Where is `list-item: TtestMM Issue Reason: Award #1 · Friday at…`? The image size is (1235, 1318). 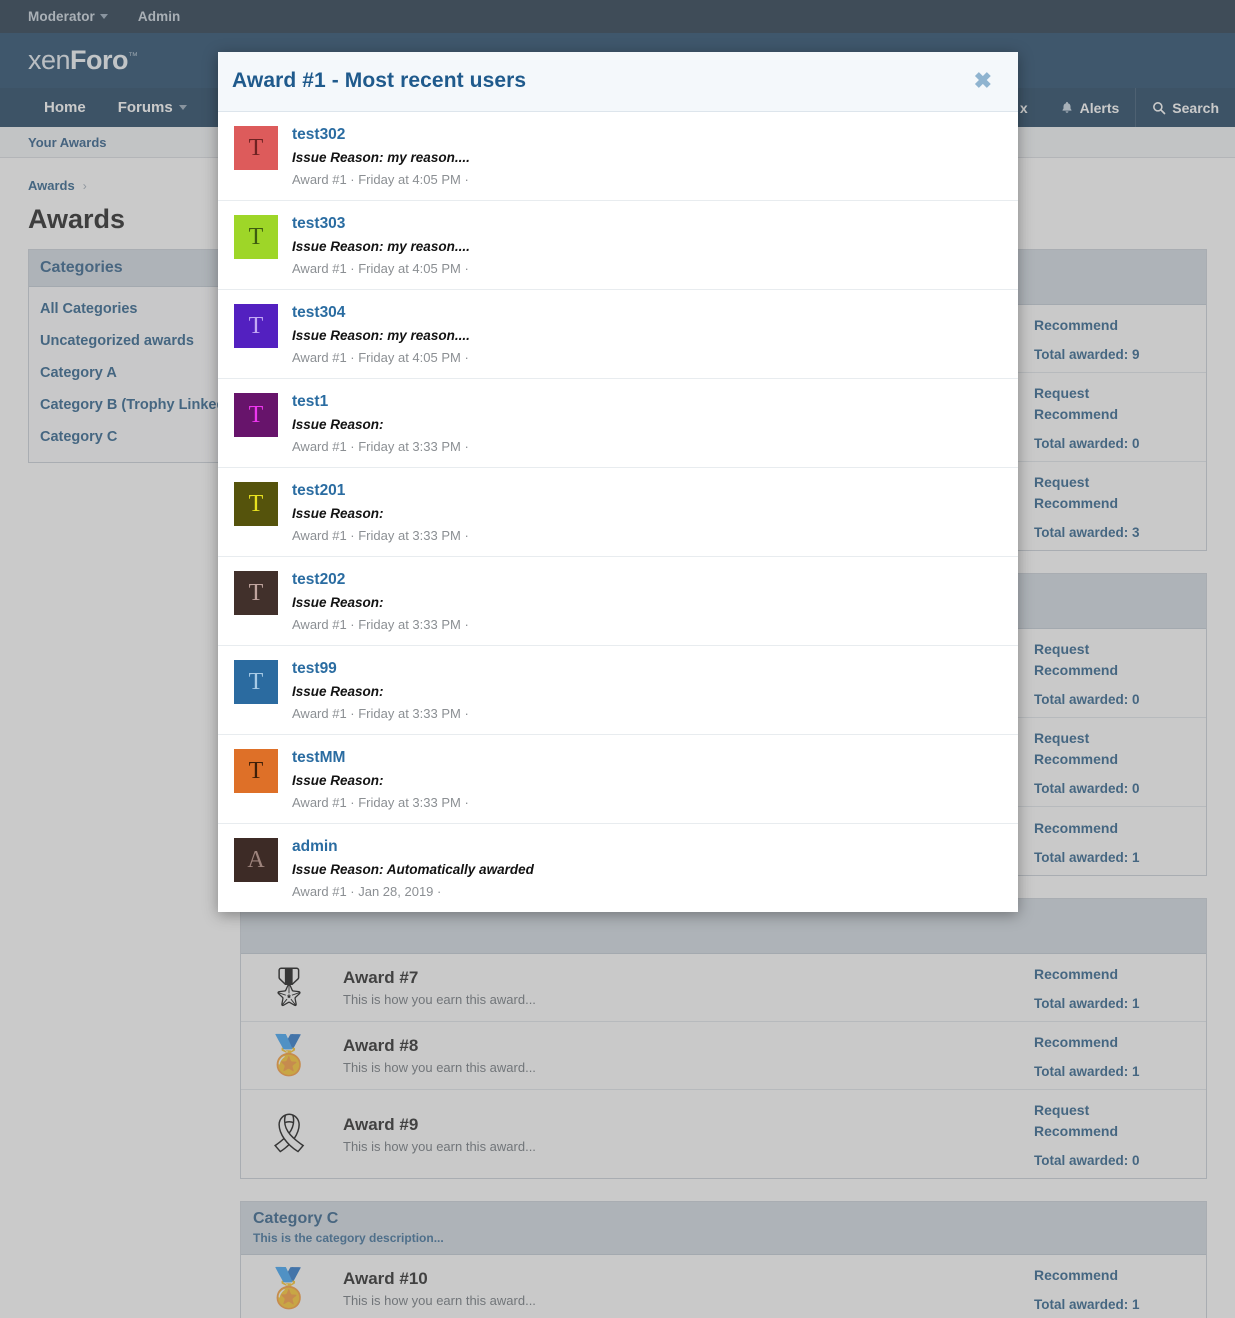
list-item: TtestMM Issue Reason: Award #1 · Friday at… is located at coordinates (618, 780).